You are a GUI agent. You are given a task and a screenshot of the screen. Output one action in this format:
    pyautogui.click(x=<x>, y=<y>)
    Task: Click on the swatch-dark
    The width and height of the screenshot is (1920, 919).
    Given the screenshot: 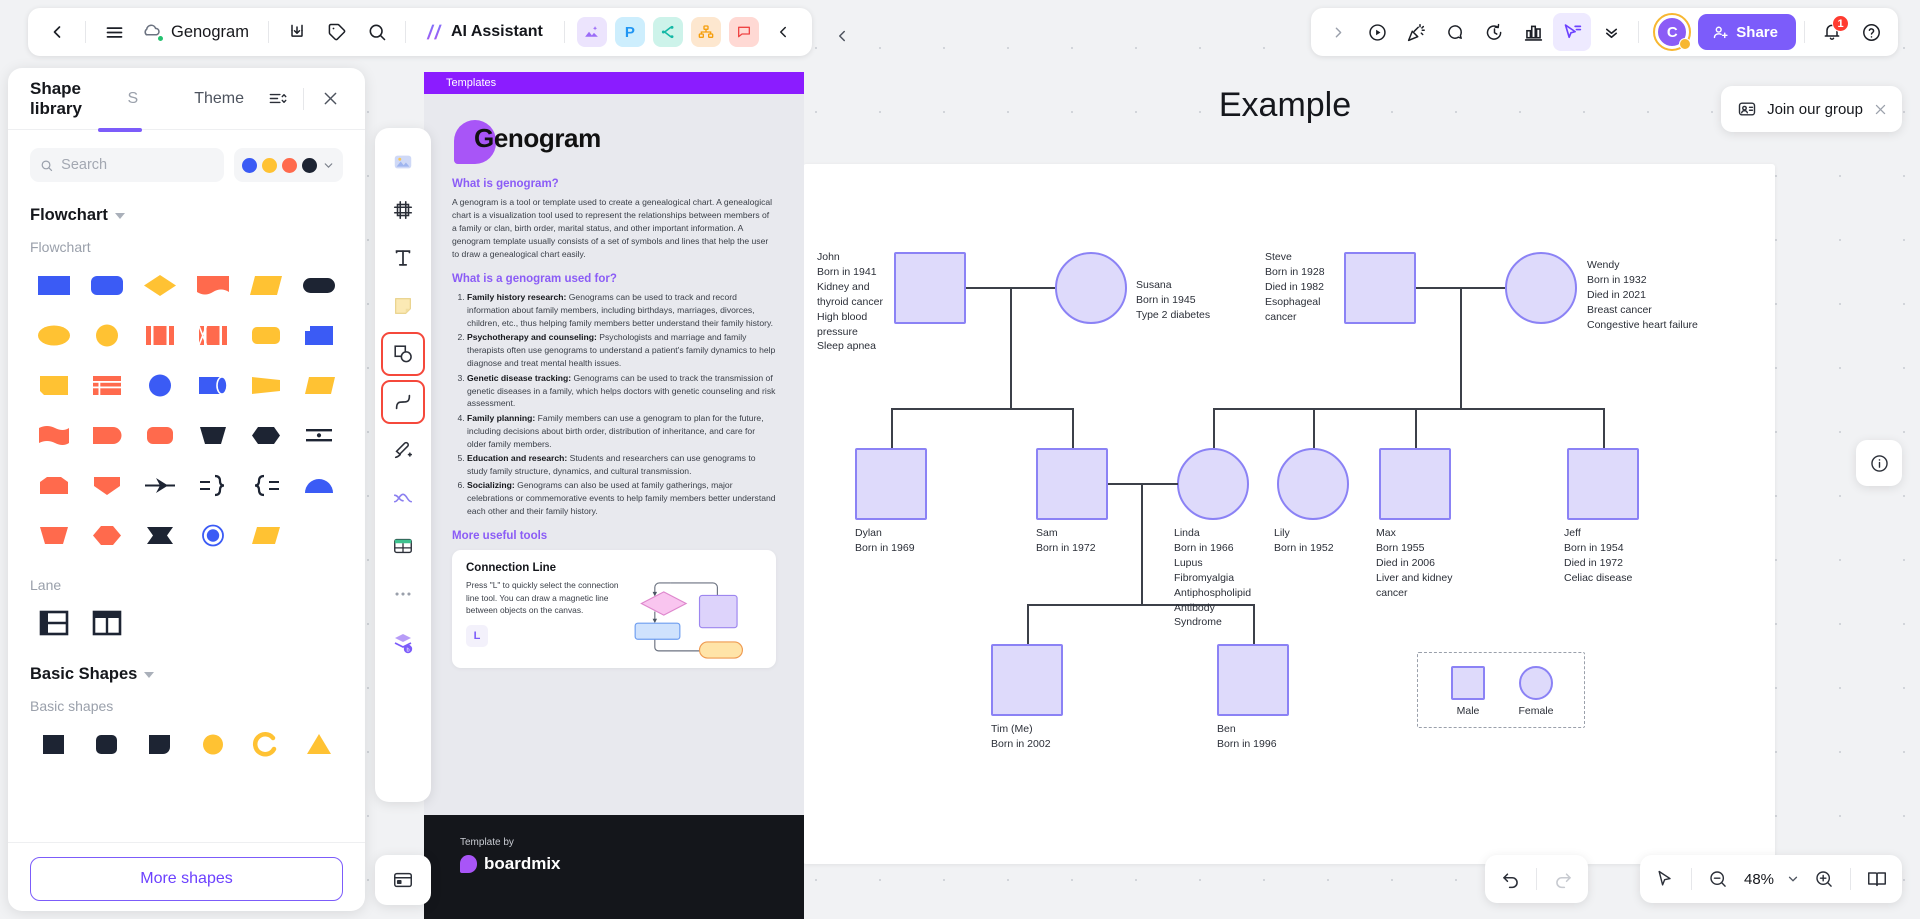 What is the action you would take?
    pyautogui.click(x=309, y=165)
    